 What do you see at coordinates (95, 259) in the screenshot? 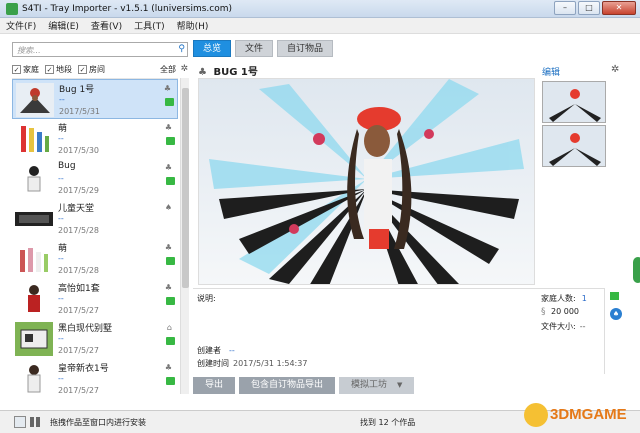
I see `list-item: 萌 -- 2017/5/28 ♣` at bounding box center [95, 259].